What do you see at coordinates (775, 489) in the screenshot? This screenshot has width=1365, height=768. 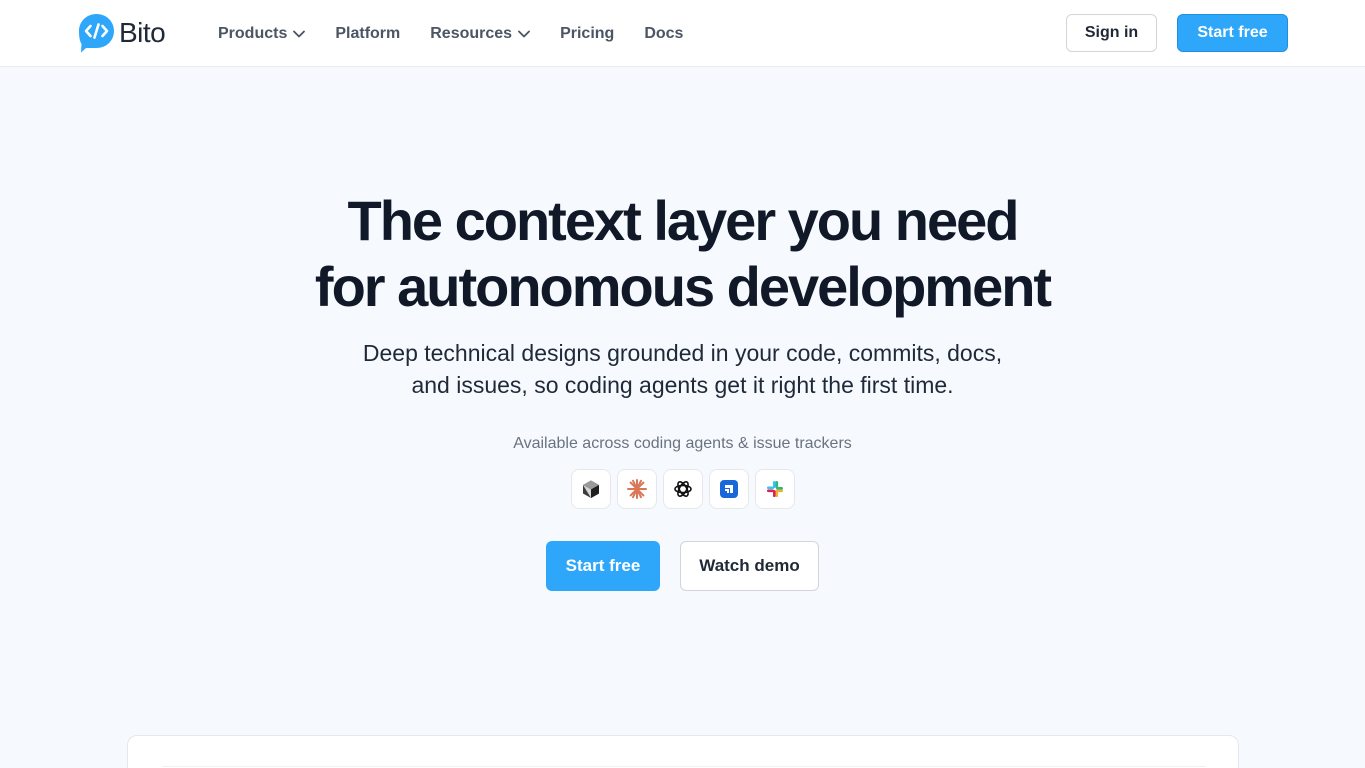 I see `slack-icon` at bounding box center [775, 489].